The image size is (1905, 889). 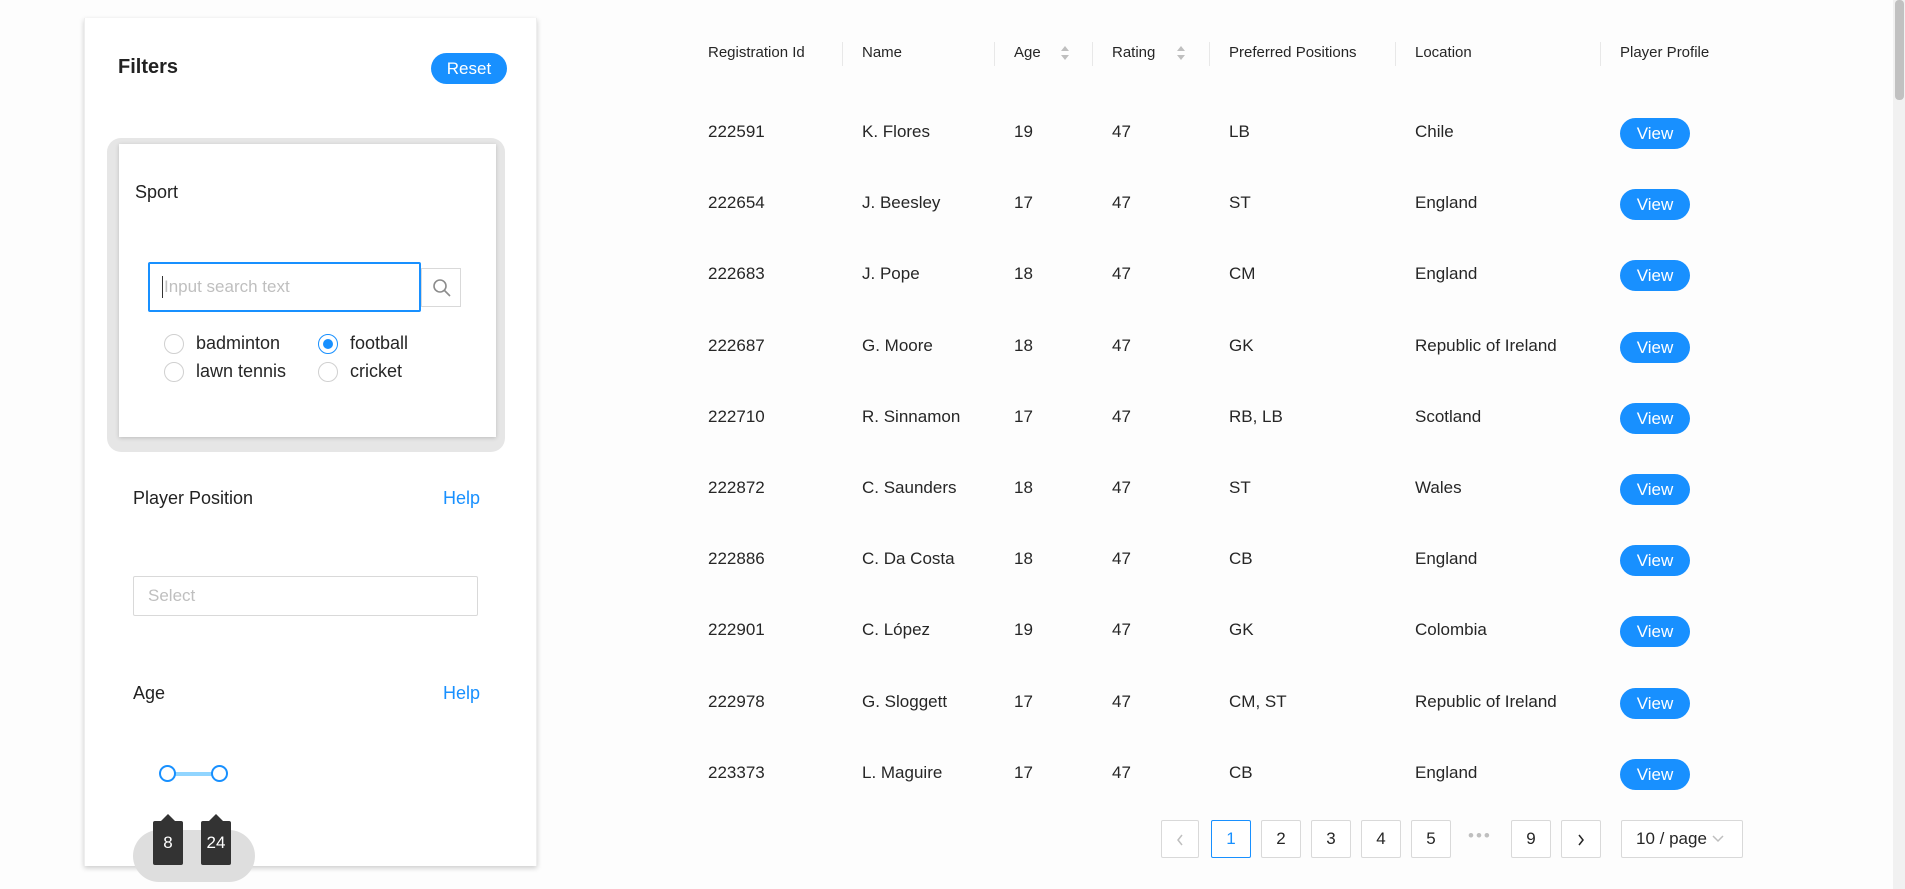 I want to click on cell-registration-id: 223373, so click(x=736, y=772).